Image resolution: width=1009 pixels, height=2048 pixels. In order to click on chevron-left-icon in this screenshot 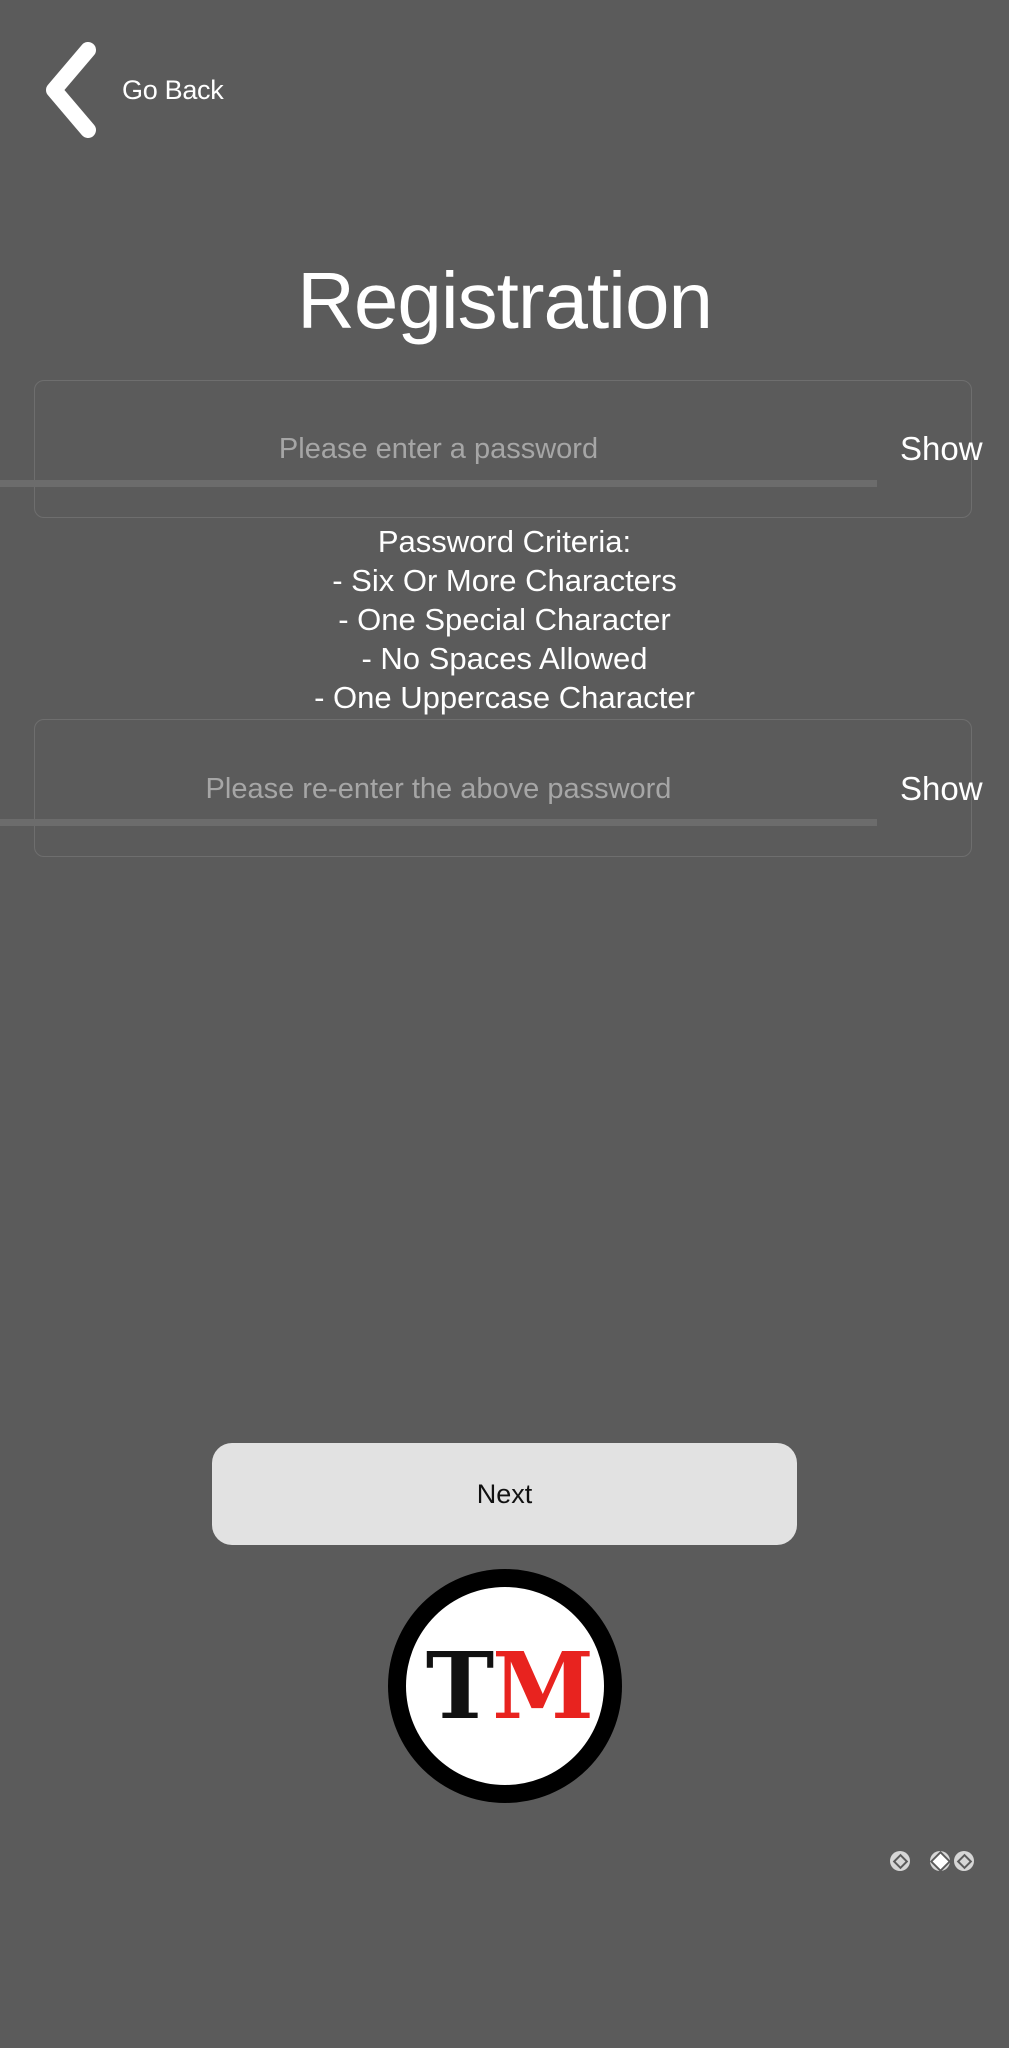, I will do `click(70, 90)`.